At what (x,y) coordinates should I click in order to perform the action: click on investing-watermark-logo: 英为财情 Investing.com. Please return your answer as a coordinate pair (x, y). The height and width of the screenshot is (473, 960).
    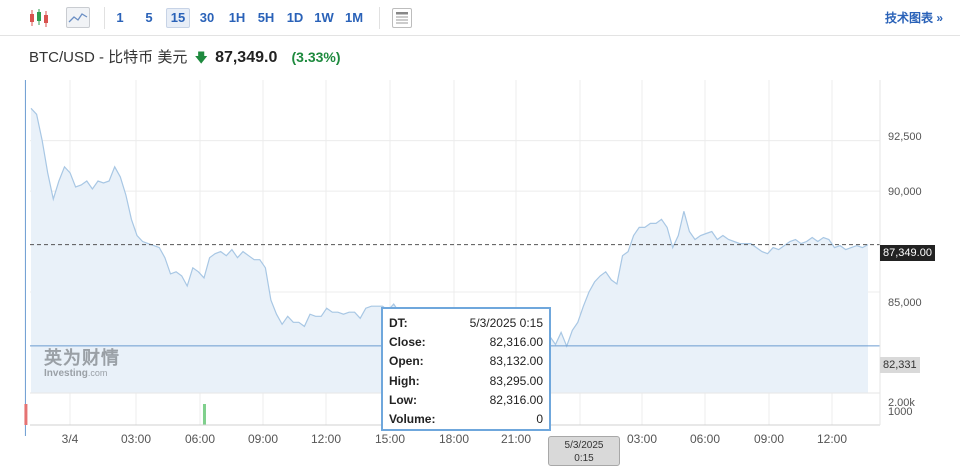
    Looking at the image, I should click on (82, 363).